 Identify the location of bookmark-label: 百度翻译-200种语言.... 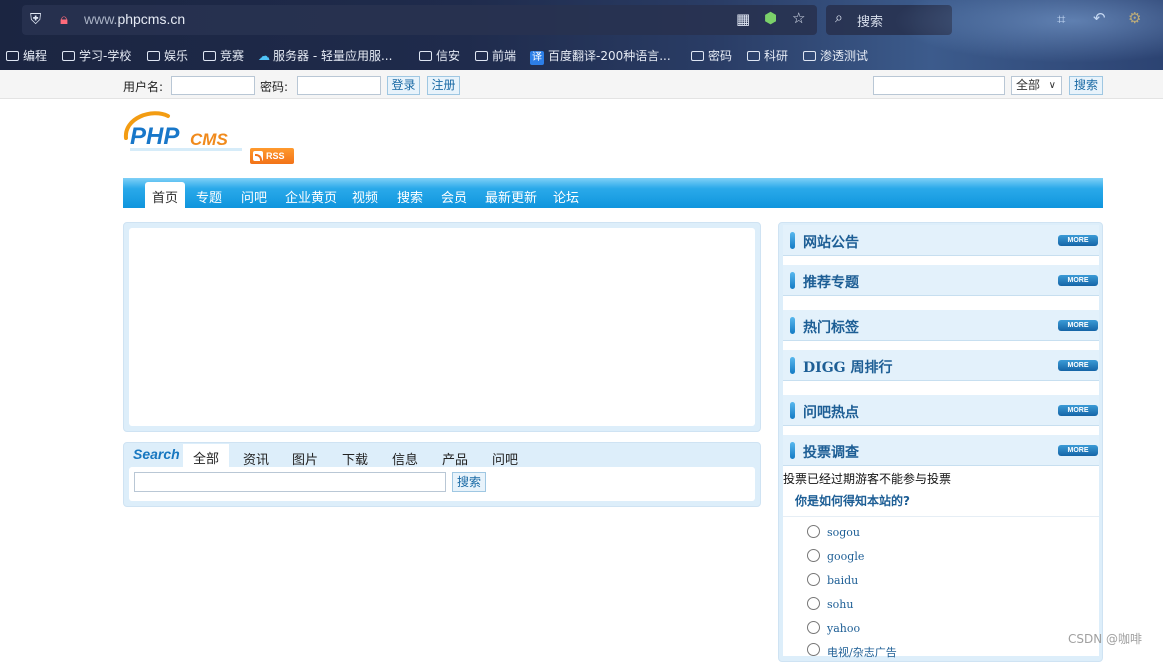
(609, 56).